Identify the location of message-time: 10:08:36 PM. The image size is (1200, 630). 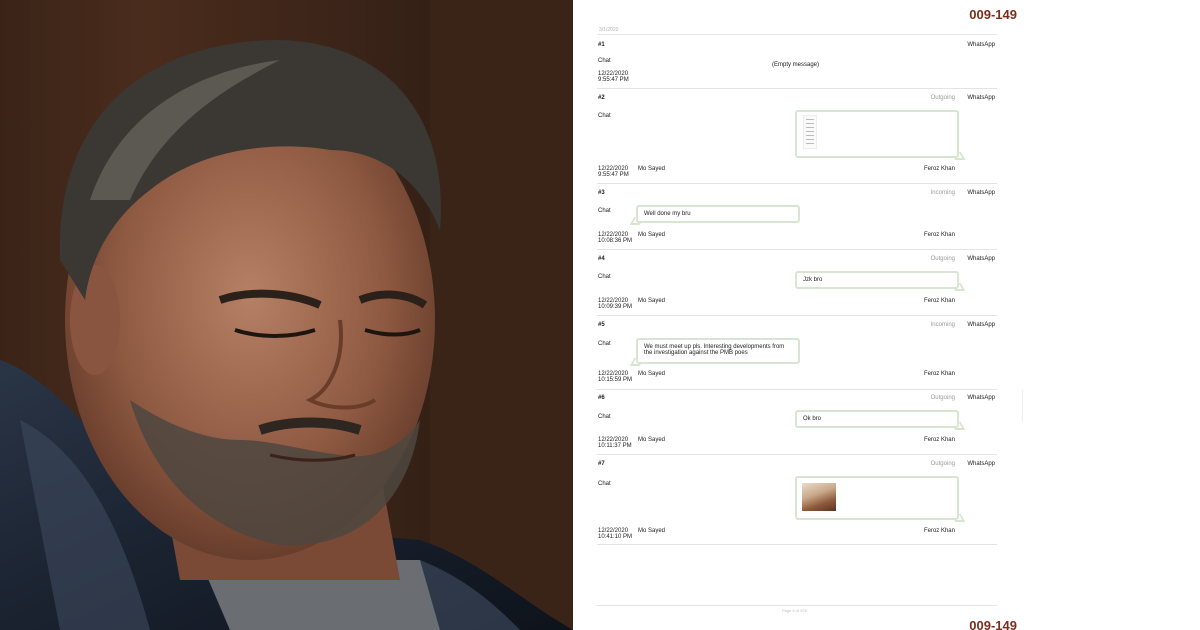
(615, 241).